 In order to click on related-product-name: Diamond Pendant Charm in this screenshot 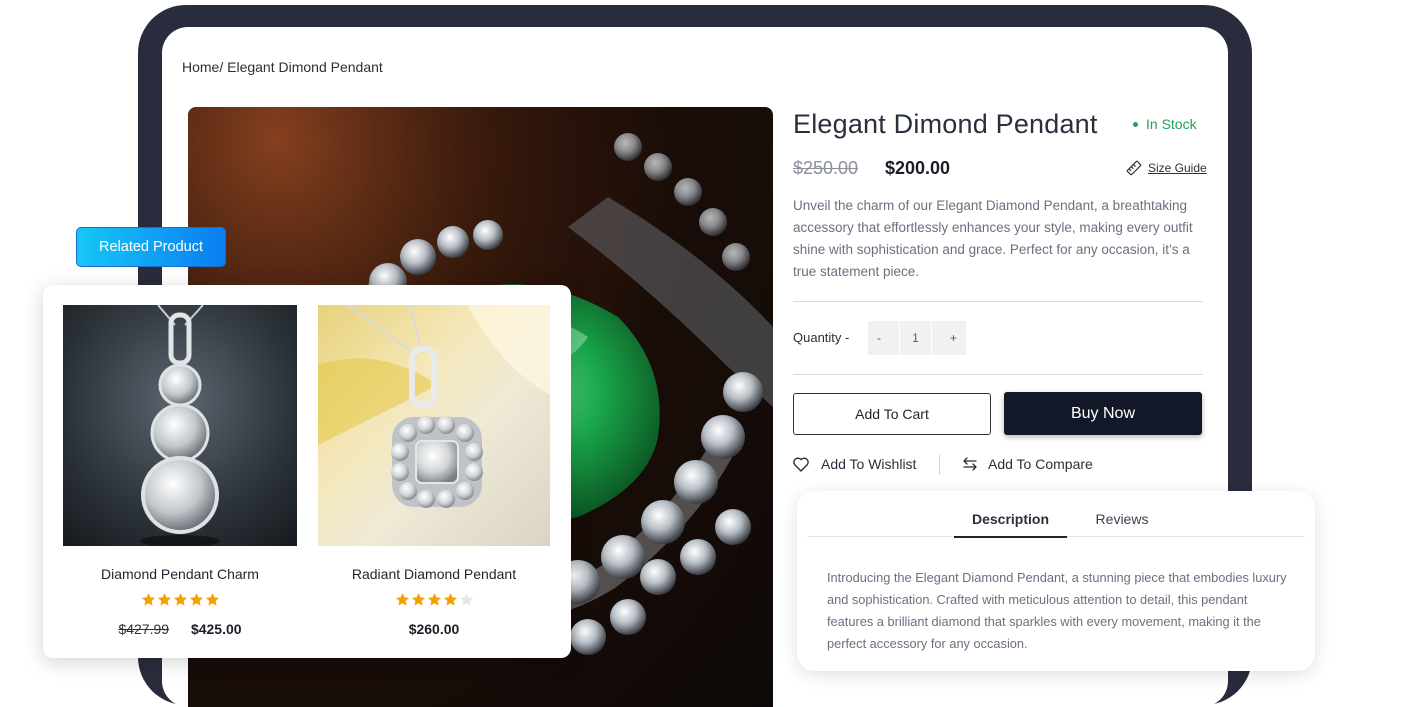, I will do `click(180, 574)`.